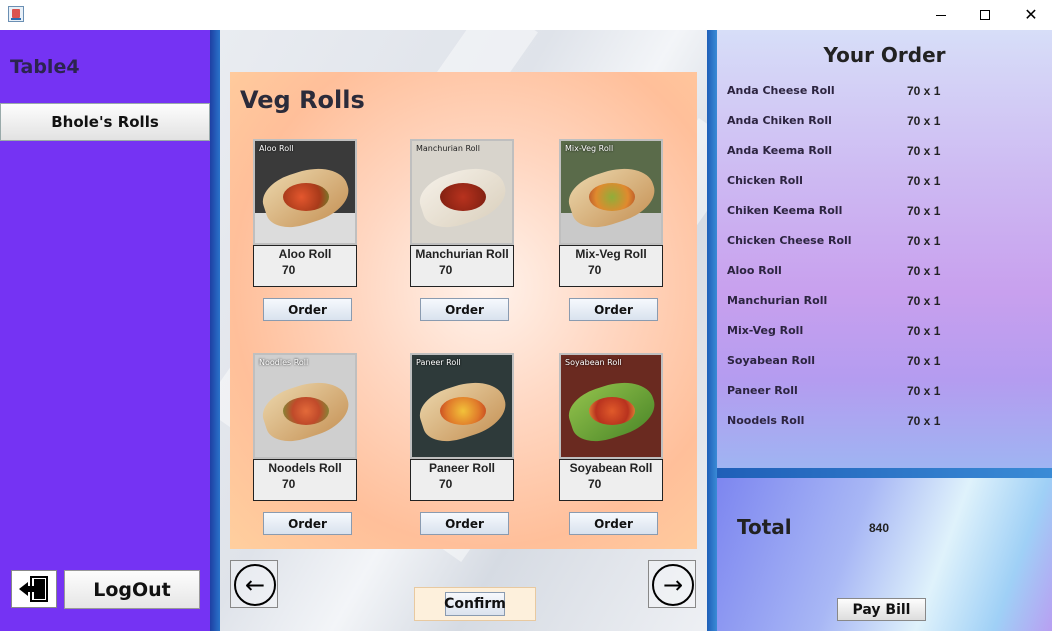 This screenshot has width=1052, height=631. I want to click on item-name: Paneer Roll, so click(462, 468).